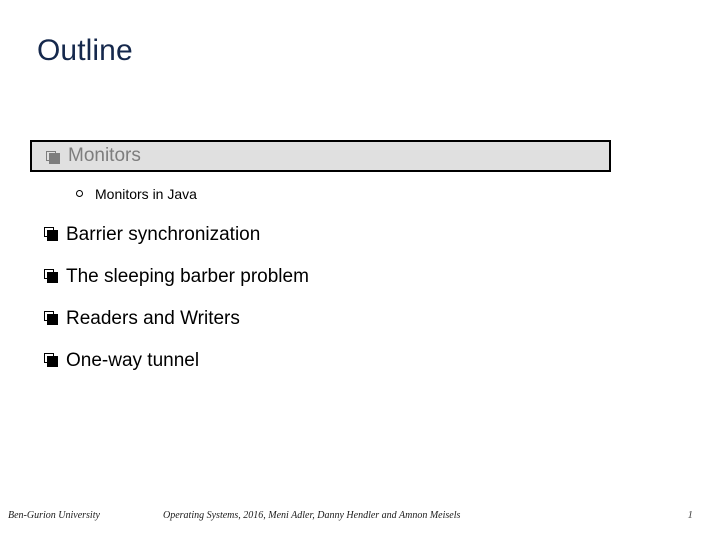  I want to click on bullet-label: One-way tunnel, so click(133, 360).